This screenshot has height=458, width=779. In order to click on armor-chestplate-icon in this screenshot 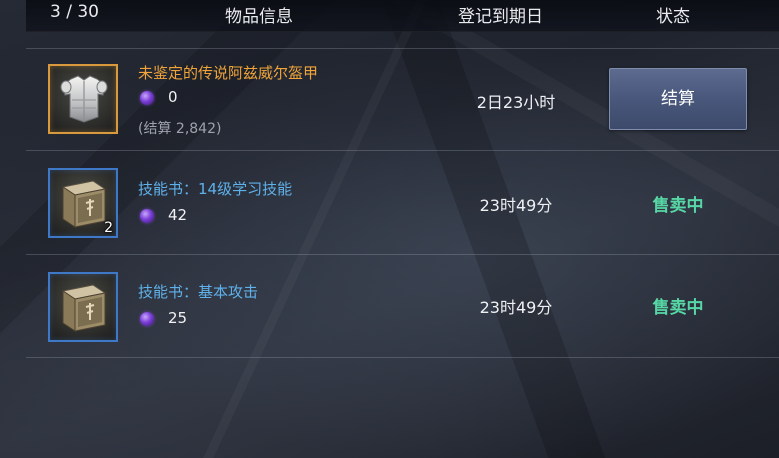, I will do `click(84, 99)`.